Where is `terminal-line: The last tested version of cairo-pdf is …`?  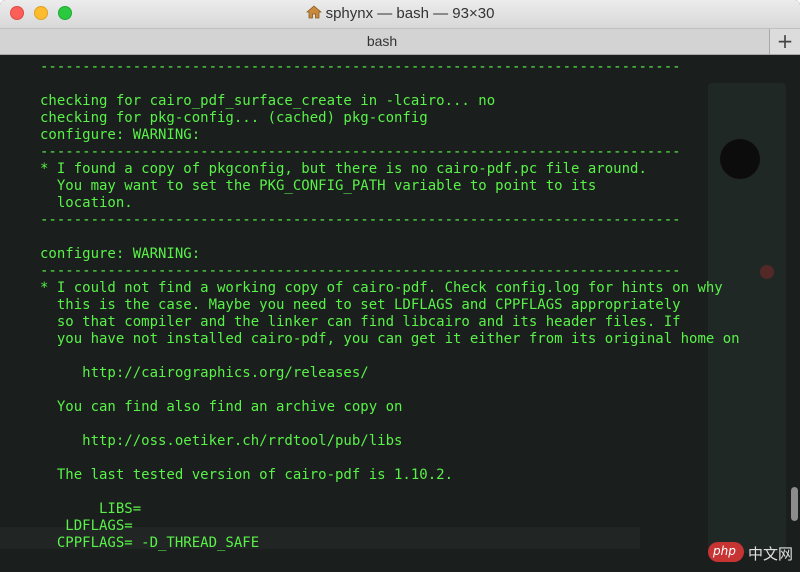 terminal-line: The last tested version of cairo-pdf is … is located at coordinates (247, 475).